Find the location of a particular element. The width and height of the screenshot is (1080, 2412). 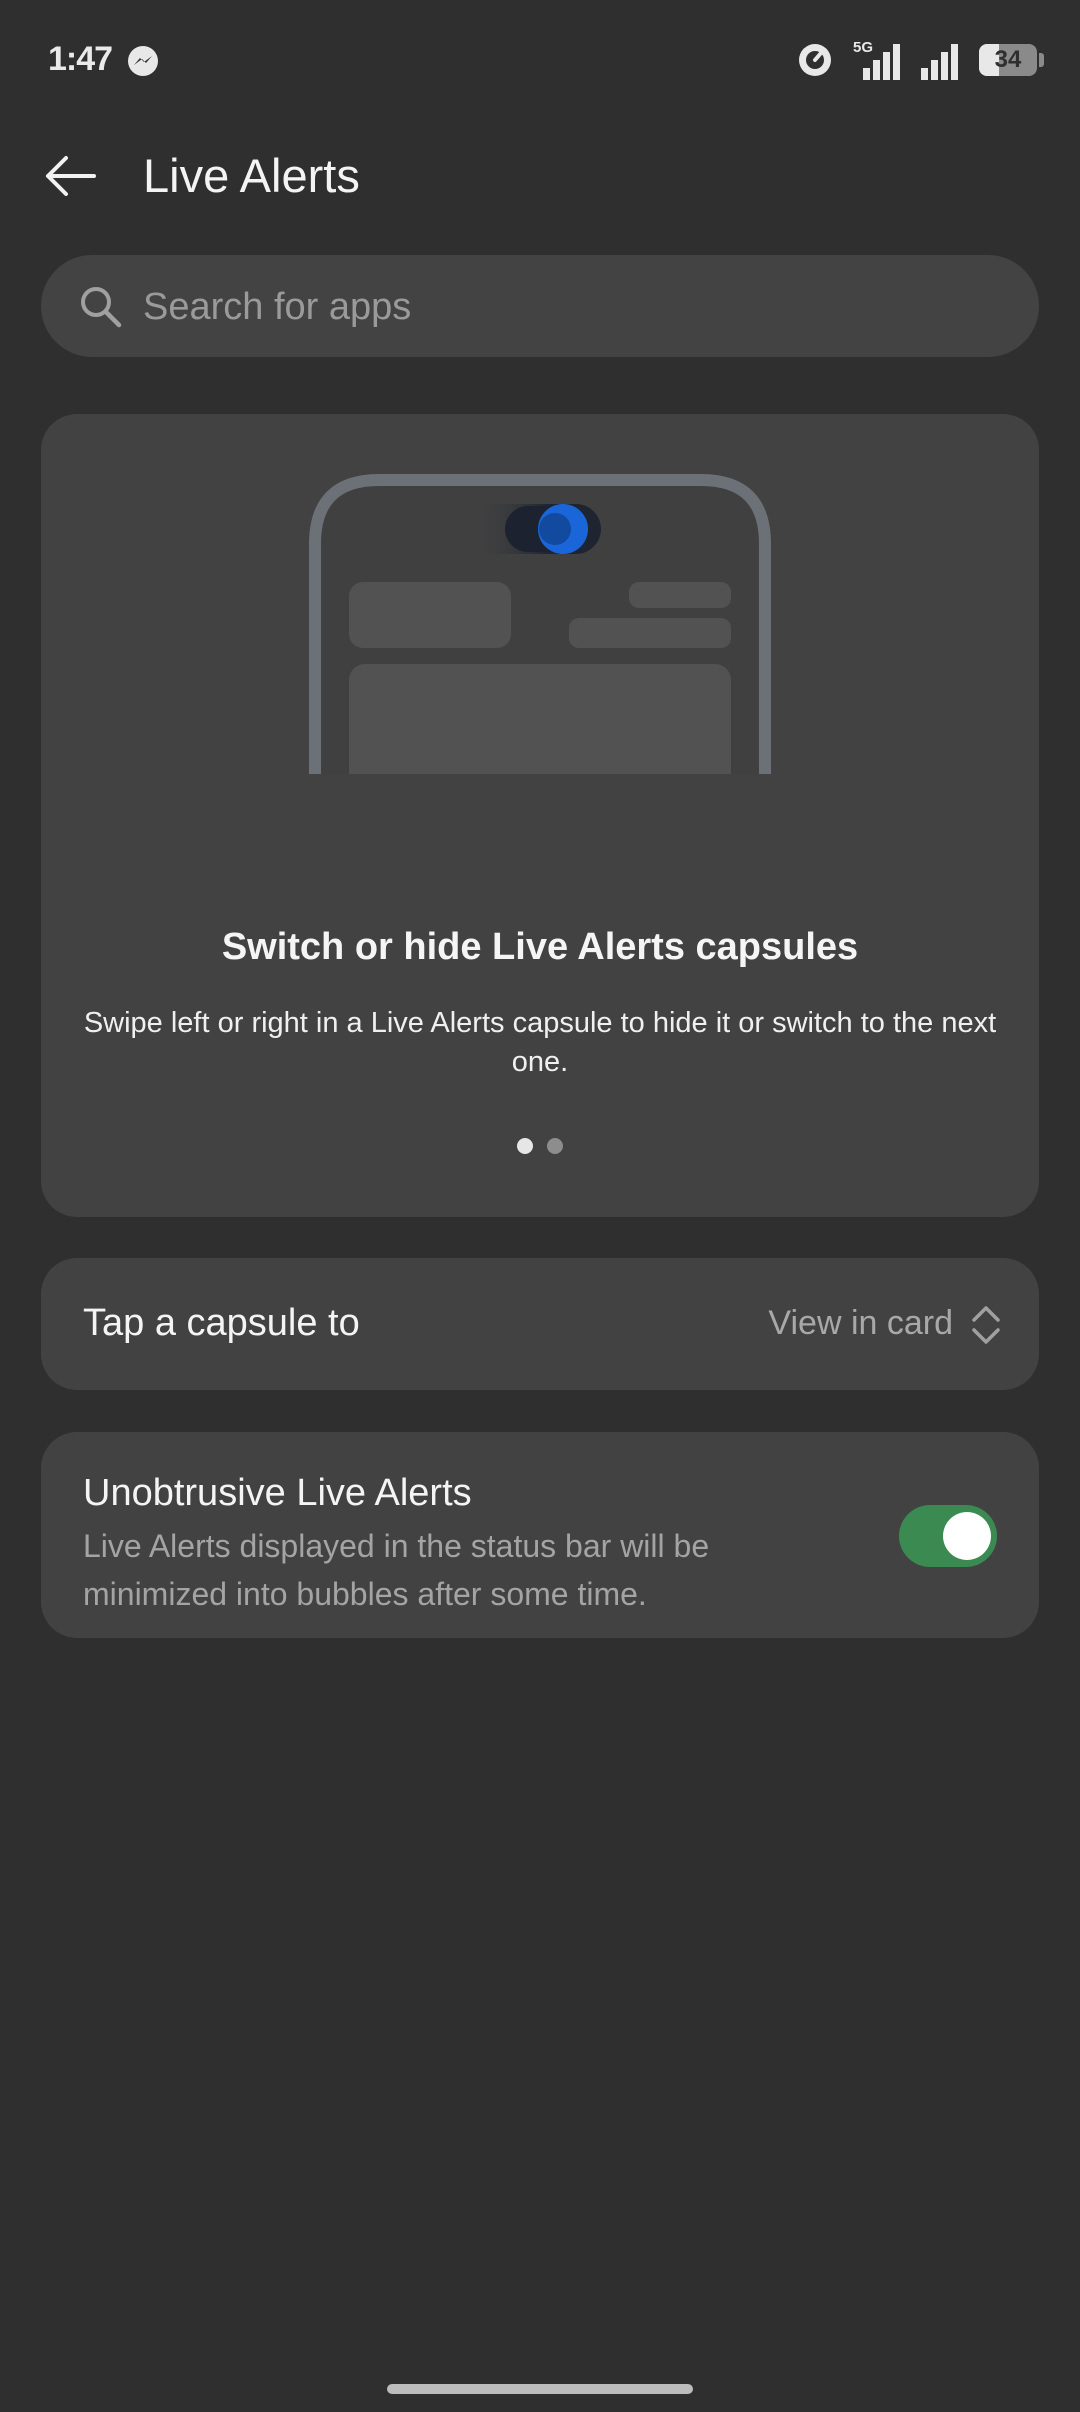

signal-5g-icon: 5G is located at coordinates (876, 59).